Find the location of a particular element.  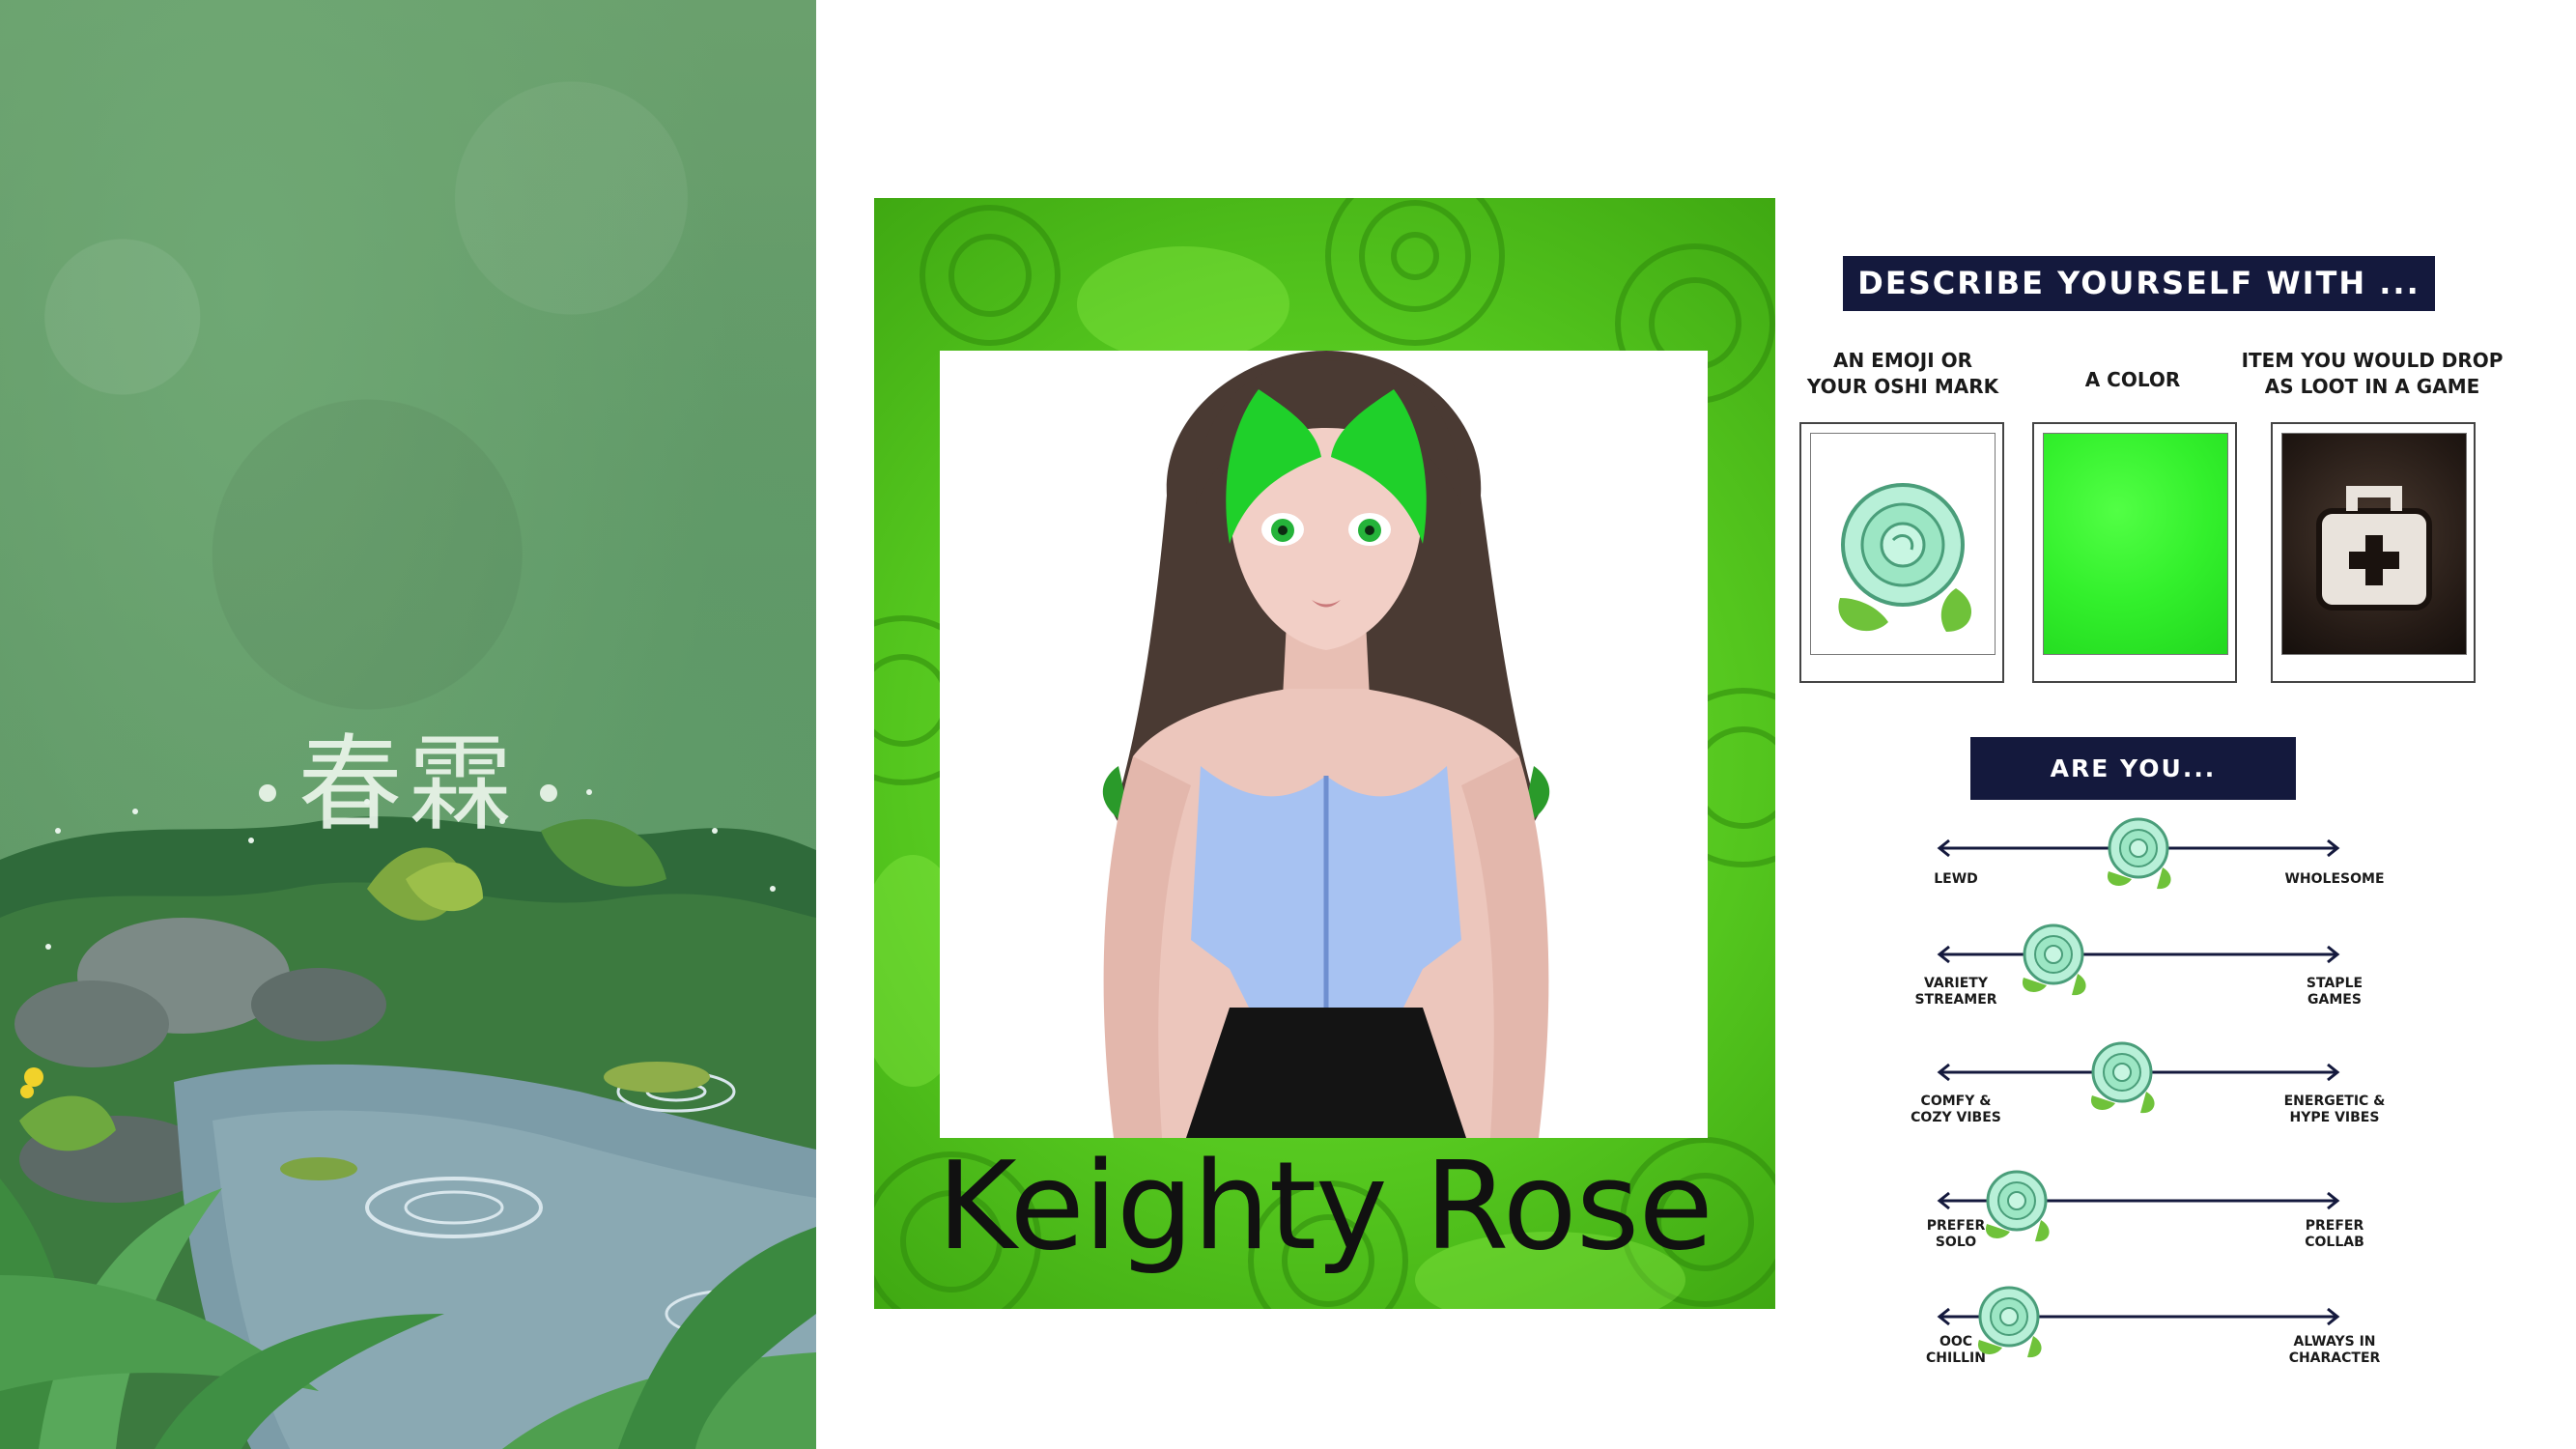

slider-lewd-wholesome: LEWD WHOLESOME is located at coordinates (2148, 881).